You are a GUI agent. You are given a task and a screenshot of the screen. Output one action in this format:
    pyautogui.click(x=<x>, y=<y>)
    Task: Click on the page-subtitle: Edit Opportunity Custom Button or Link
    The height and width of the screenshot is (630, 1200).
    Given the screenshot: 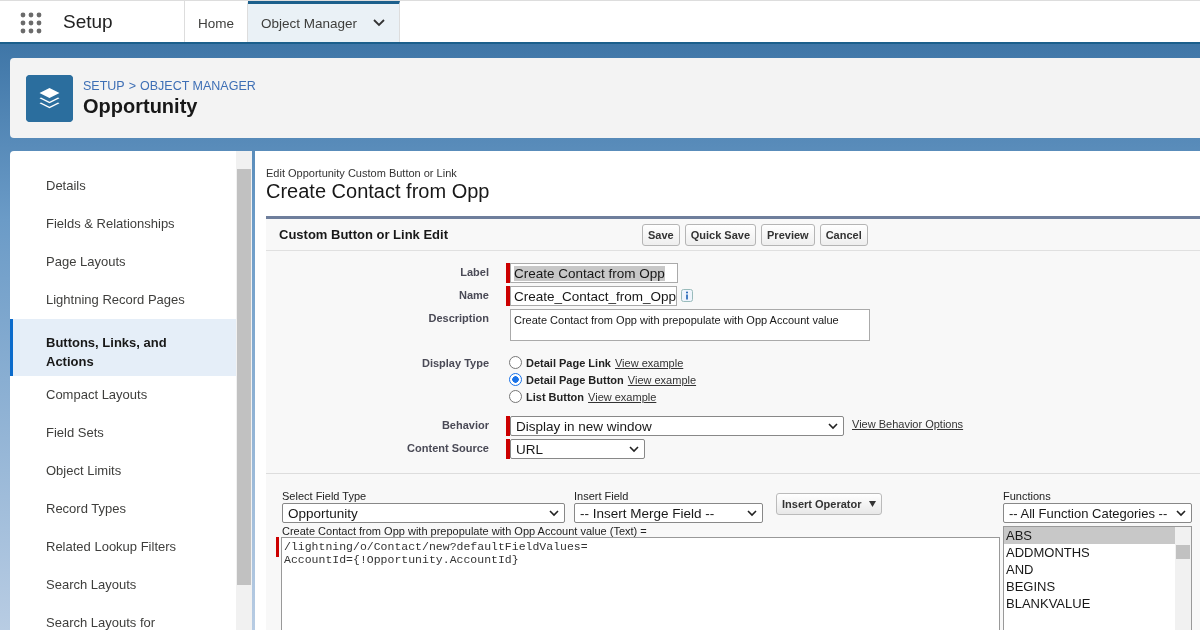 What is the action you would take?
    pyautogui.click(x=362, y=173)
    